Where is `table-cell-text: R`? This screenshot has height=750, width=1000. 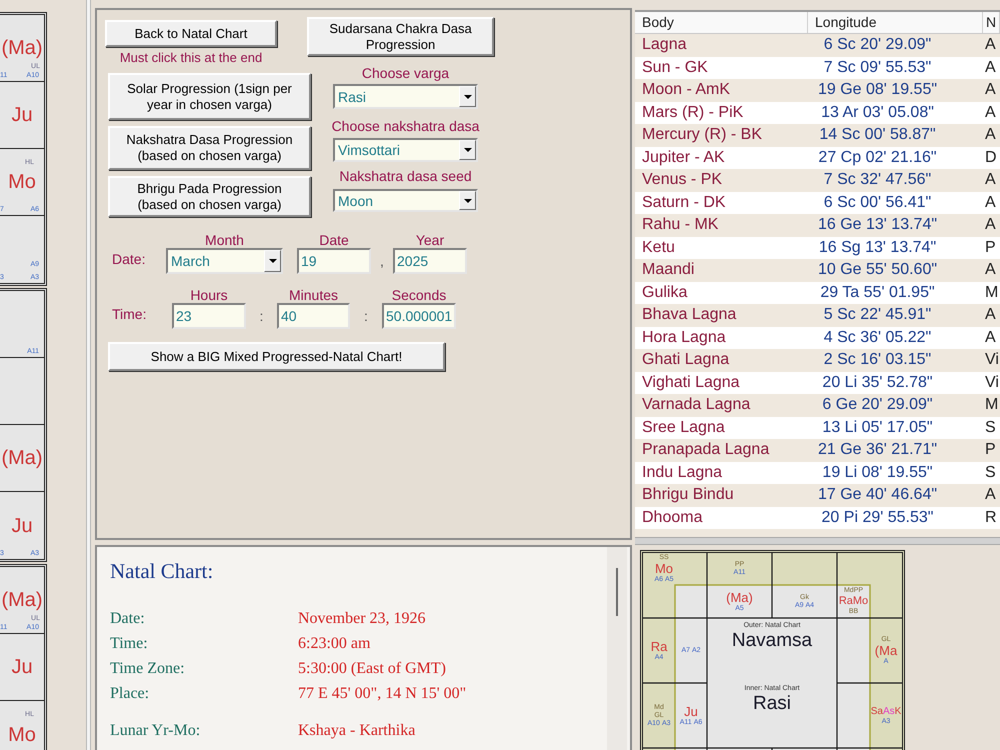 table-cell-text: R is located at coordinates (991, 518).